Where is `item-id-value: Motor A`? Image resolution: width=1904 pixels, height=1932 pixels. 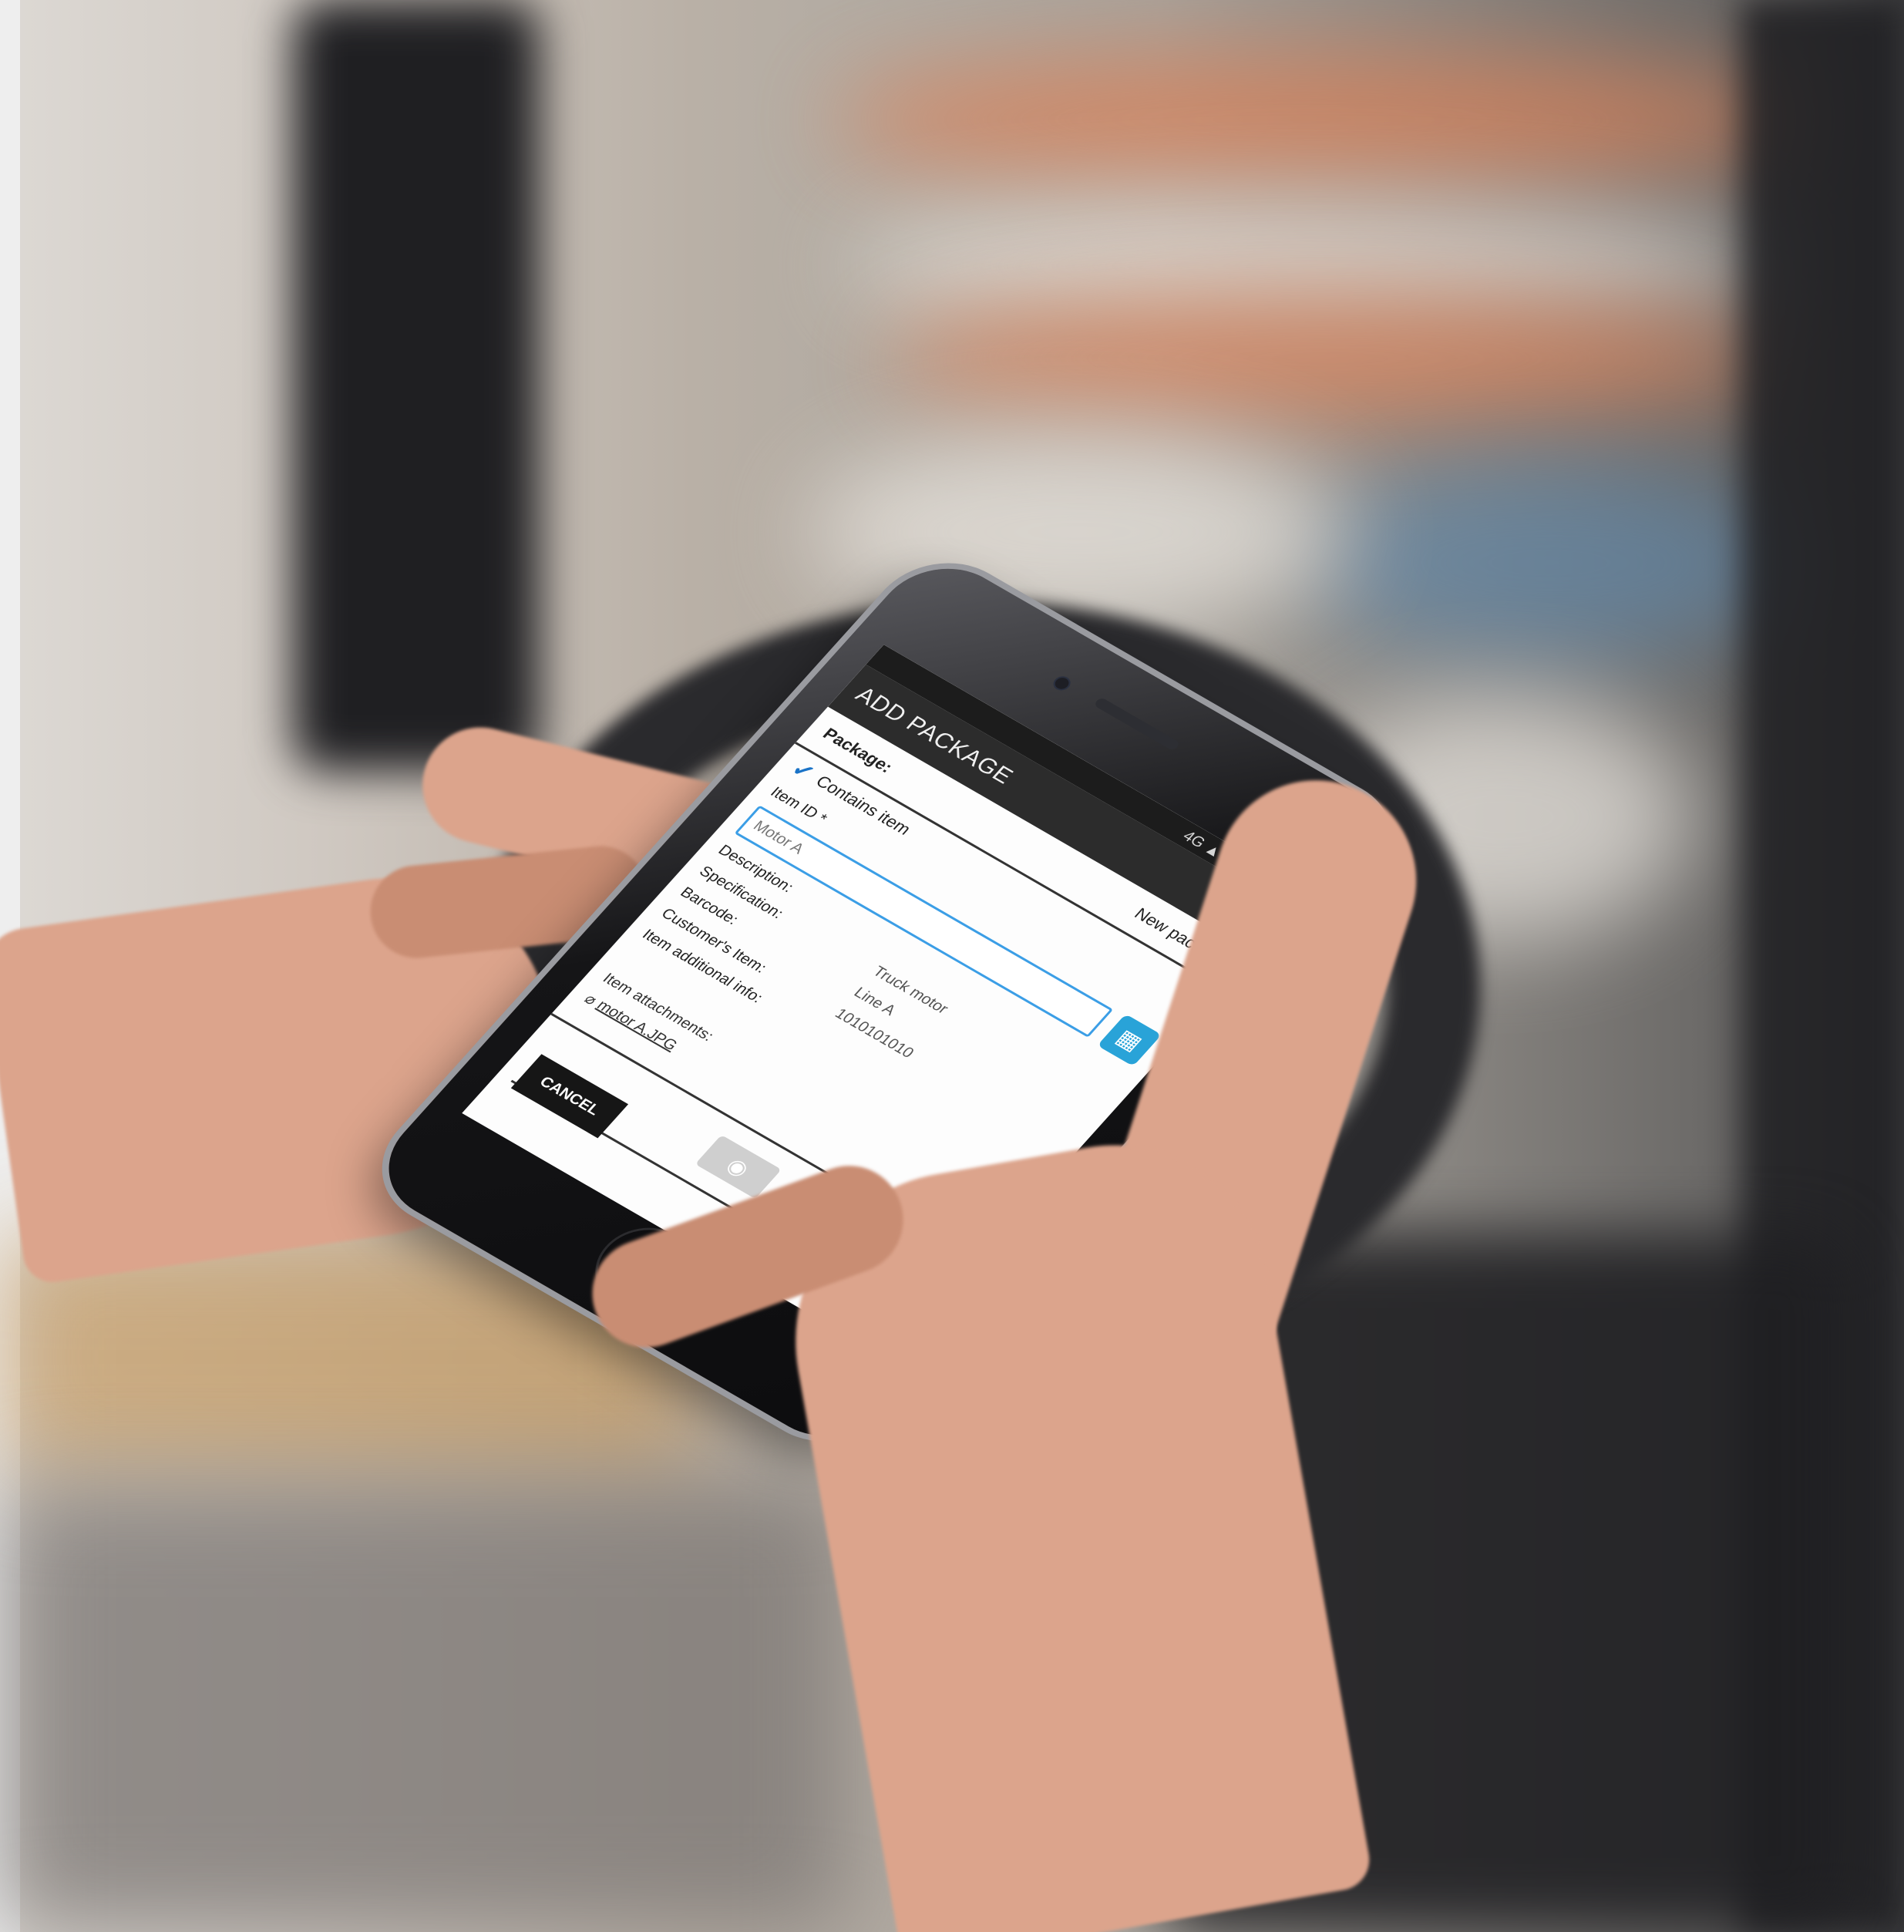 item-id-value: Motor A is located at coordinates (778, 837).